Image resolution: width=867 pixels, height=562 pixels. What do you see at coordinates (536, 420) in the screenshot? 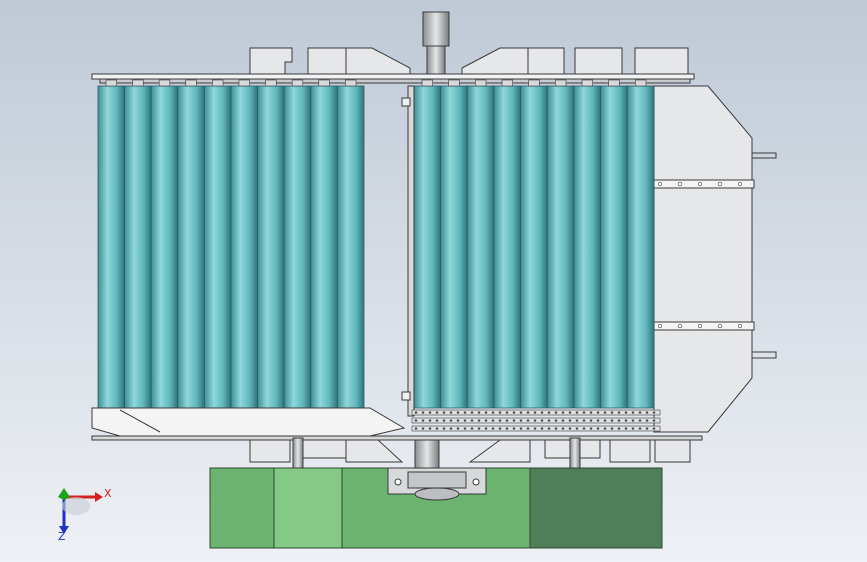
I see `chain-strips` at bounding box center [536, 420].